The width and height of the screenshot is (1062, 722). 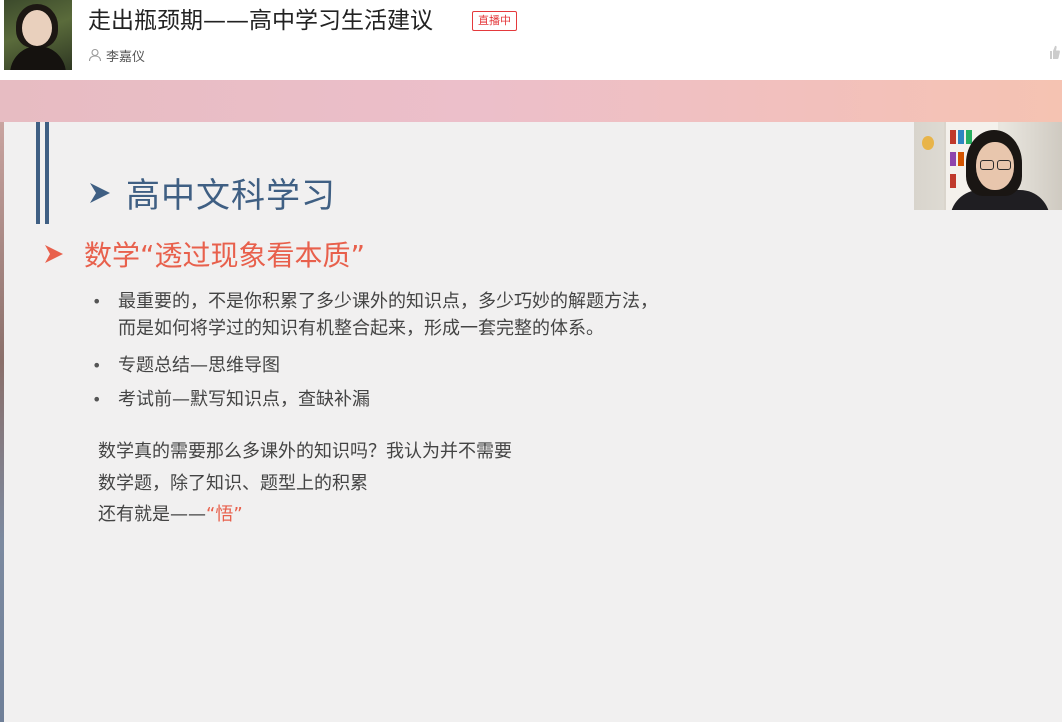 What do you see at coordinates (231, 196) in the screenshot?
I see `slide-heading: 高中文科学习` at bounding box center [231, 196].